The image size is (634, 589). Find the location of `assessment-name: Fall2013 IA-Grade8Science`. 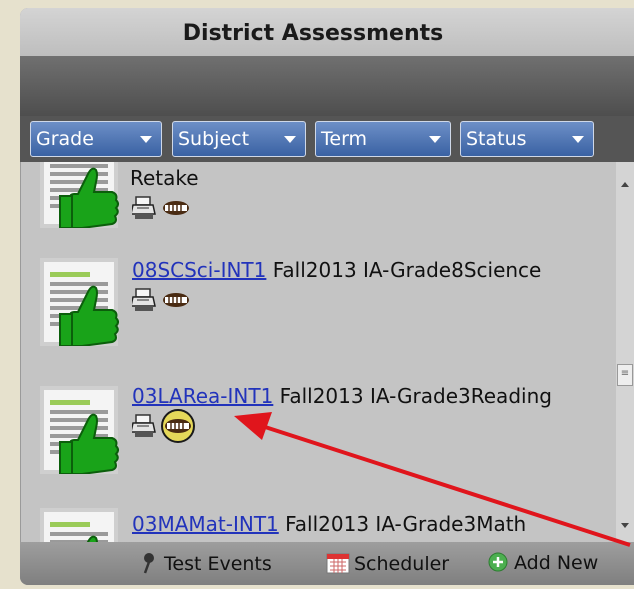

assessment-name: Fall2013 IA-Grade8Science is located at coordinates (404, 270).